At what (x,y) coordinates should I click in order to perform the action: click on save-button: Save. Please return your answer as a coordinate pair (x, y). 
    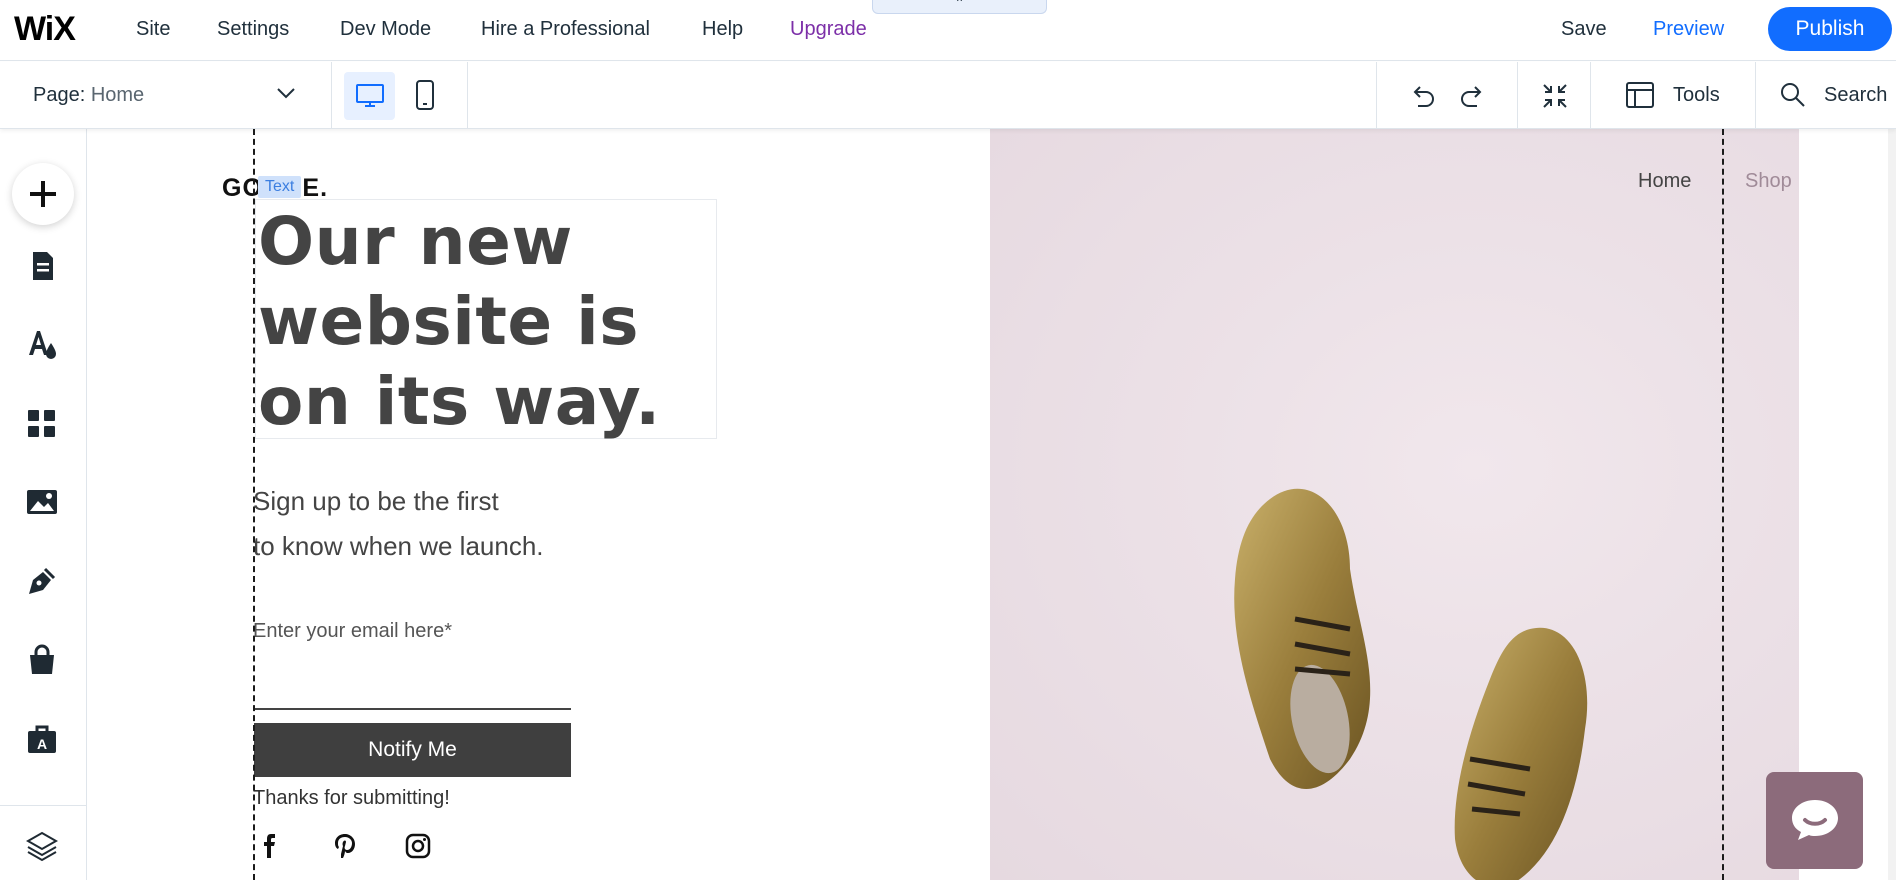
    Looking at the image, I should click on (1584, 29).